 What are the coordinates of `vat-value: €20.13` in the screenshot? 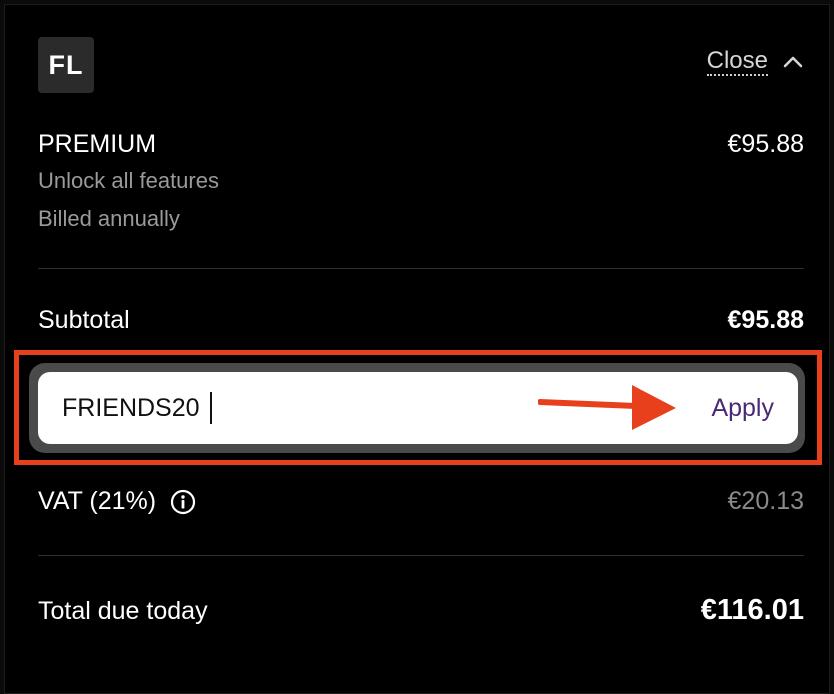 It's located at (765, 501).